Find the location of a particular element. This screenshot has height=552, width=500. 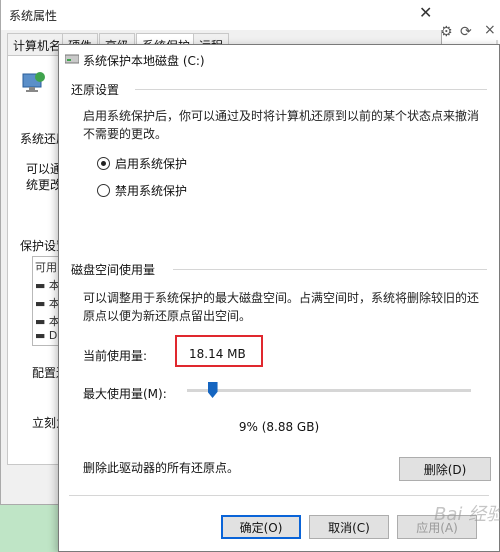

watermark-logo: Bai 经验 is located at coordinates (467, 514).